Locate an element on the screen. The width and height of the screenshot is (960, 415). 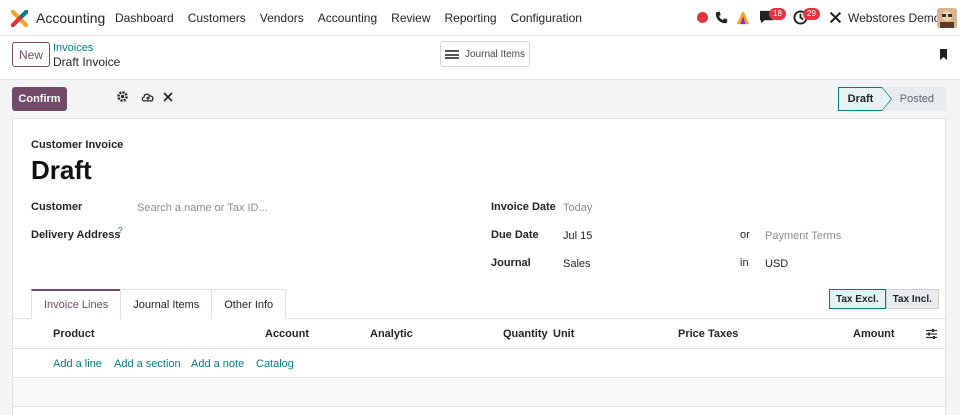
app-name: Accounting is located at coordinates (70, 18).